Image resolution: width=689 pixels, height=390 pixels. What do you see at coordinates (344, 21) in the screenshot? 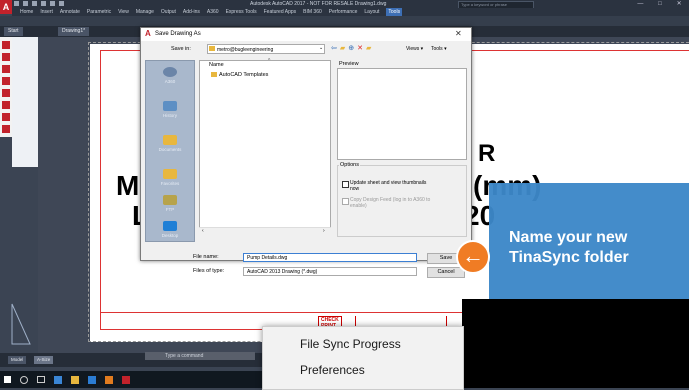
I see `ribbon-panel` at bounding box center [344, 21].